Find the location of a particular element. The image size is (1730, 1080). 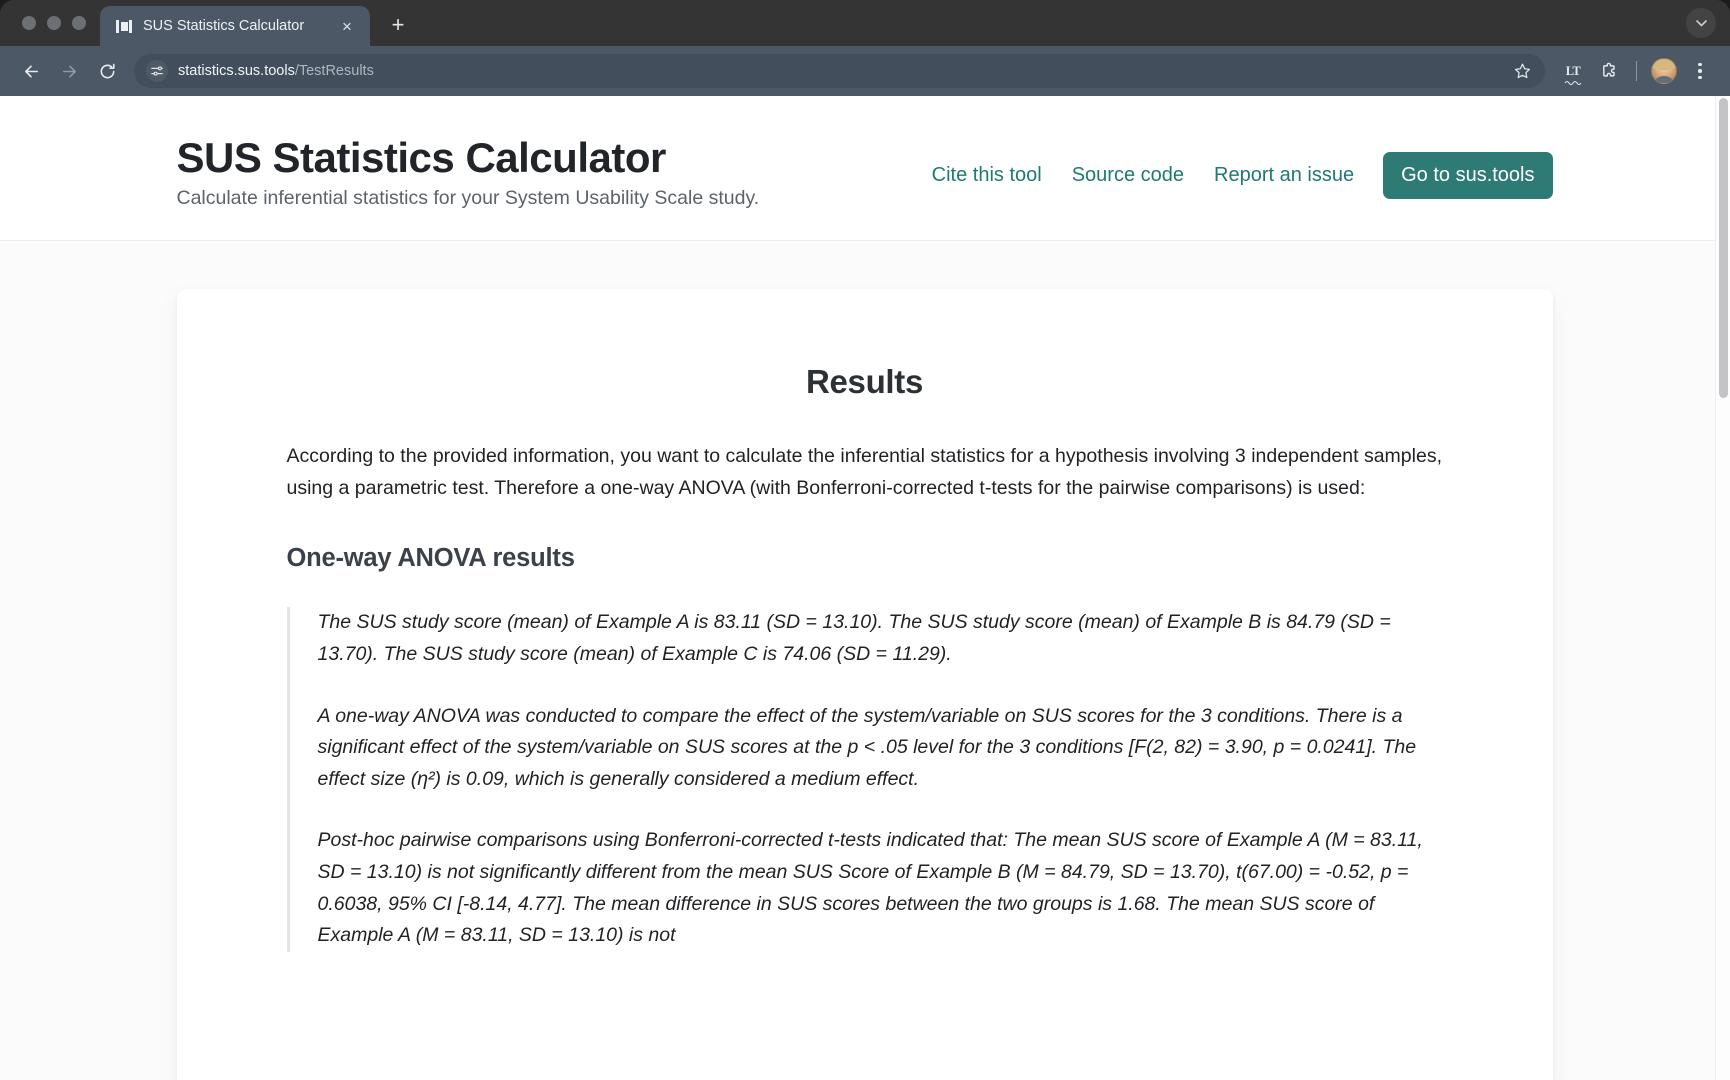

results-heading: Results is located at coordinates (864, 382).